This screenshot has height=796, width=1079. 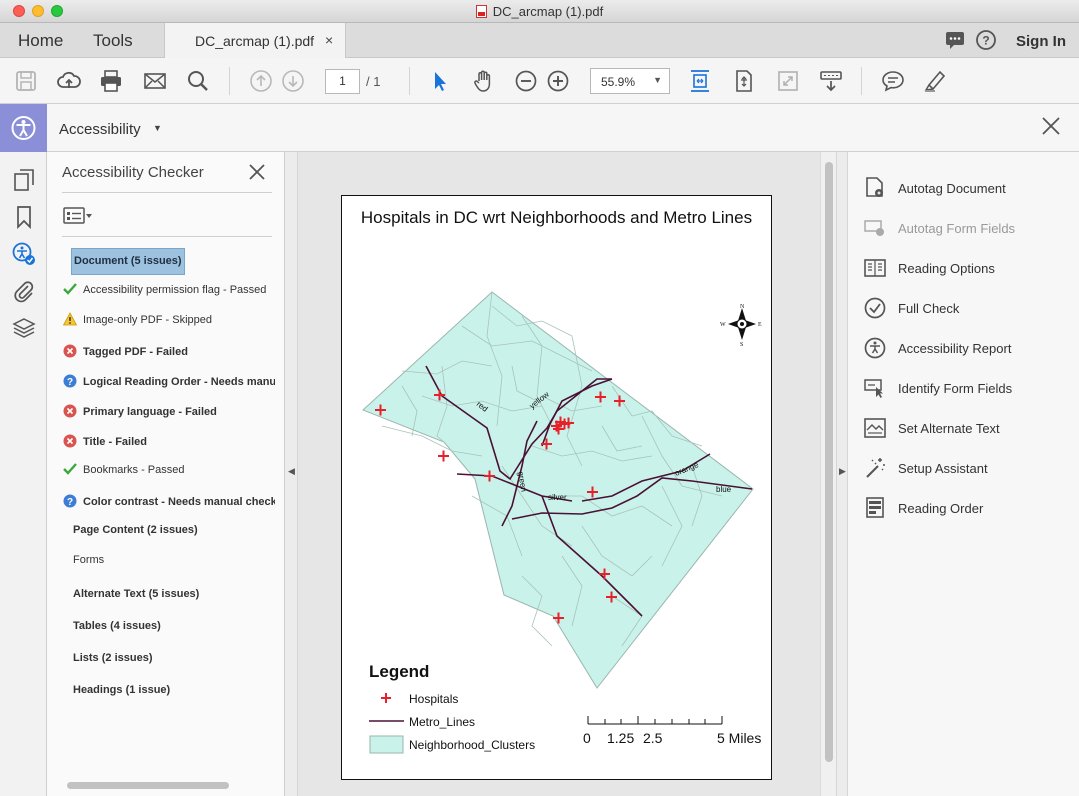 I want to click on legend-hospitals-label: Hospitals, so click(x=434, y=699).